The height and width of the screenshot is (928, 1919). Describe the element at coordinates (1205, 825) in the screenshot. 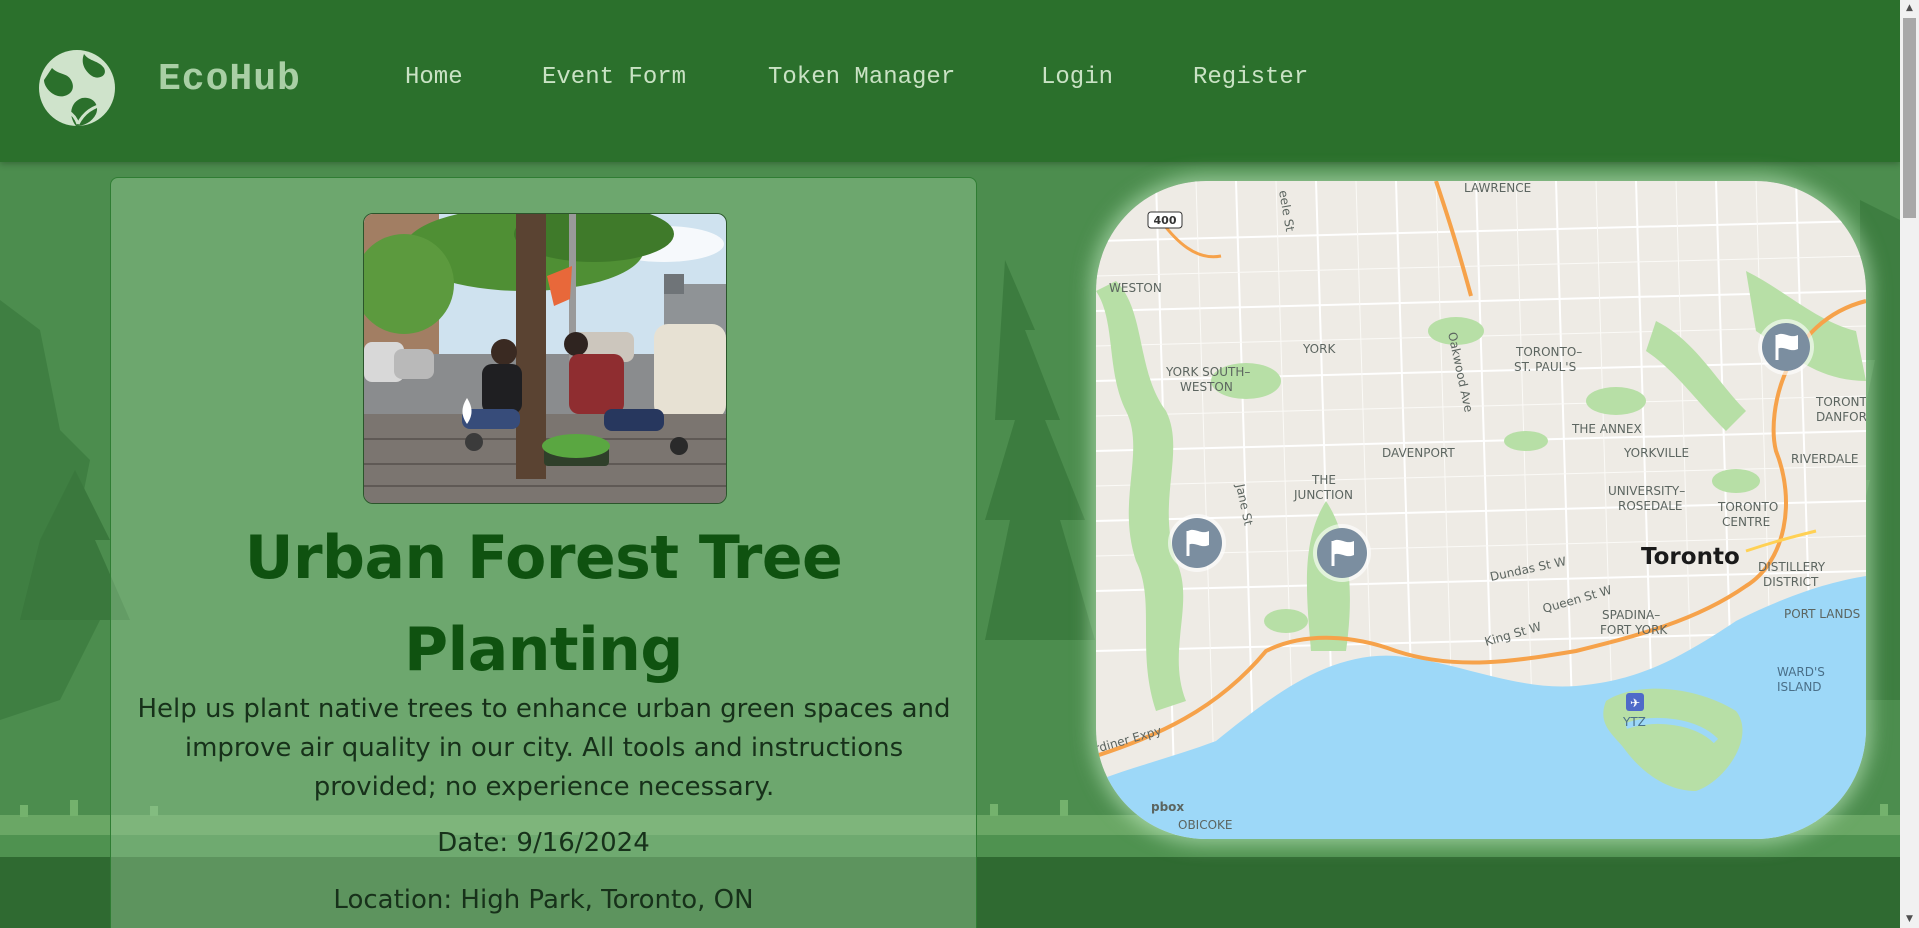

I see `map-label-etobicoke: OBICOKE` at that location.